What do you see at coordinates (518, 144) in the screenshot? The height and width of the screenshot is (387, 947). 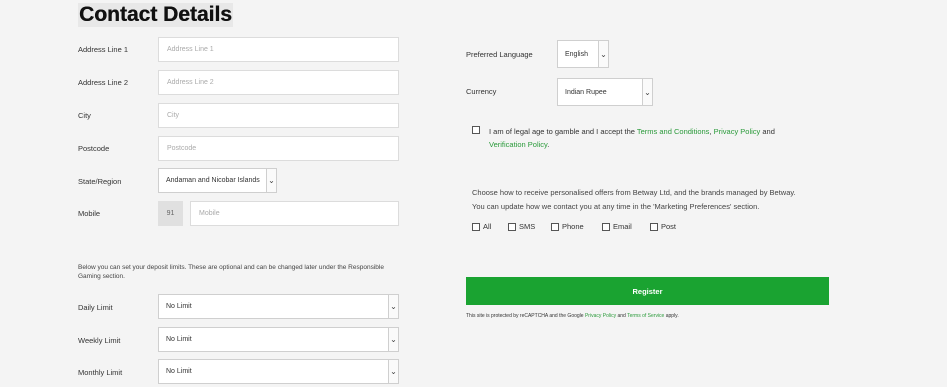 I see `verification-link: Verification Policy` at bounding box center [518, 144].